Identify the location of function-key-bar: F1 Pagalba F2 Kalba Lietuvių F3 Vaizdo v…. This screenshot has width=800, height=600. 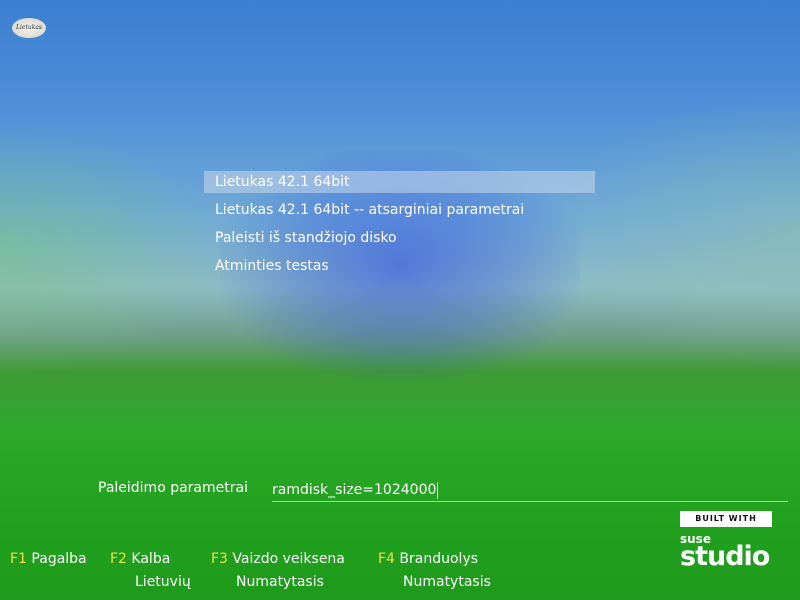
(280, 573).